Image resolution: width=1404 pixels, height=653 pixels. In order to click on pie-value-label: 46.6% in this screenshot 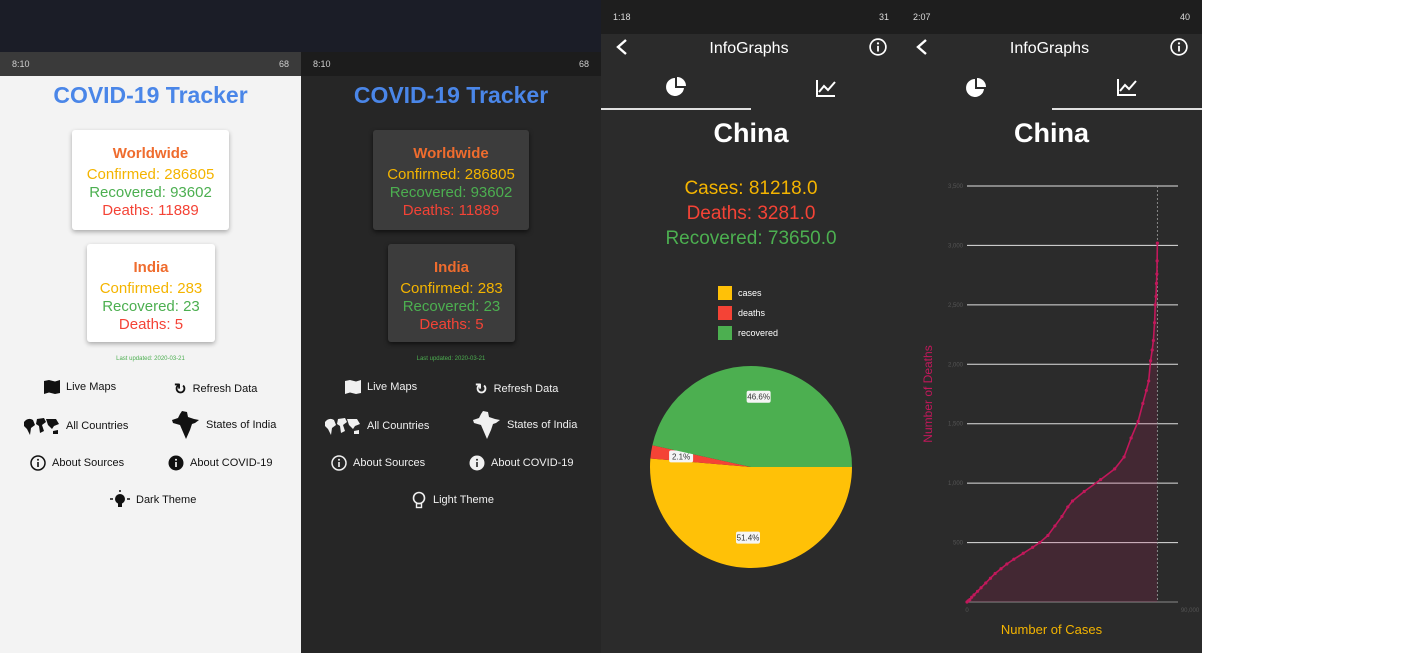, I will do `click(758, 396)`.